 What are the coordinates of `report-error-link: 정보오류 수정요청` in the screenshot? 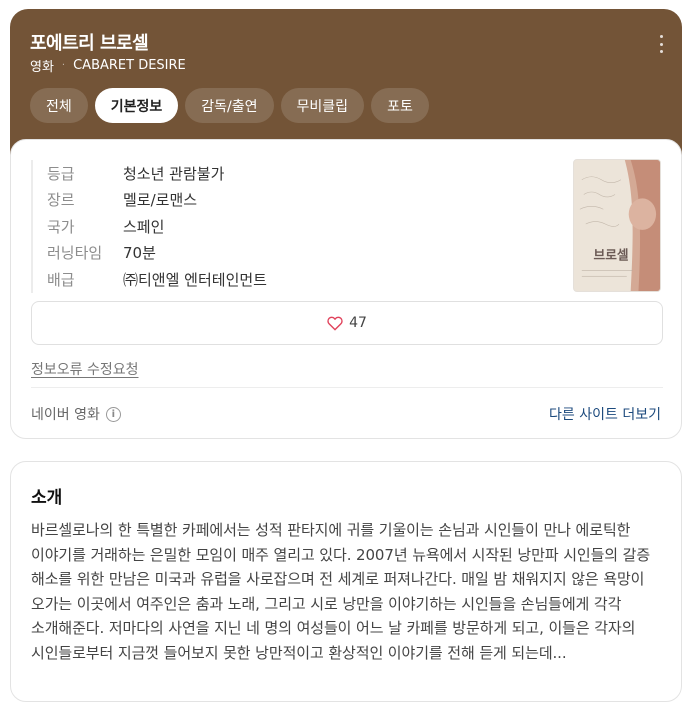 It's located at (85, 369).